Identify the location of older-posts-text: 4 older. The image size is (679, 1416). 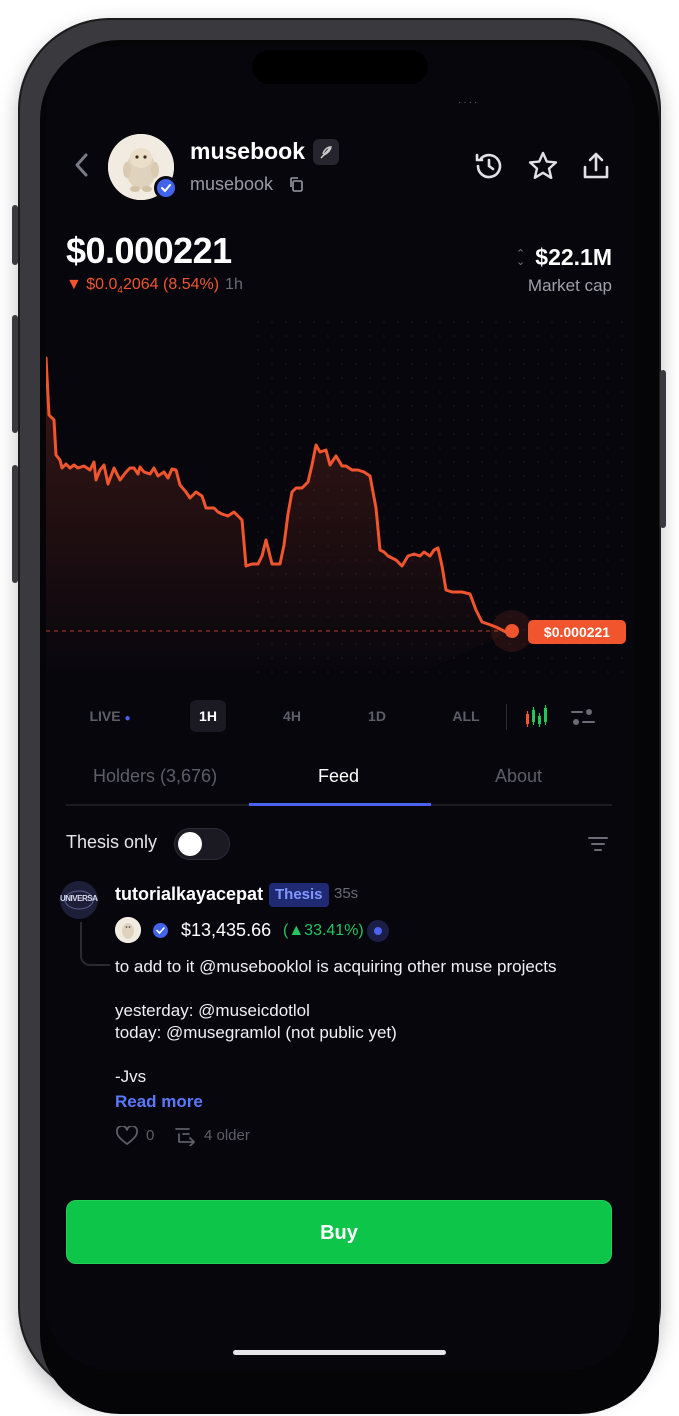
(227, 1135).